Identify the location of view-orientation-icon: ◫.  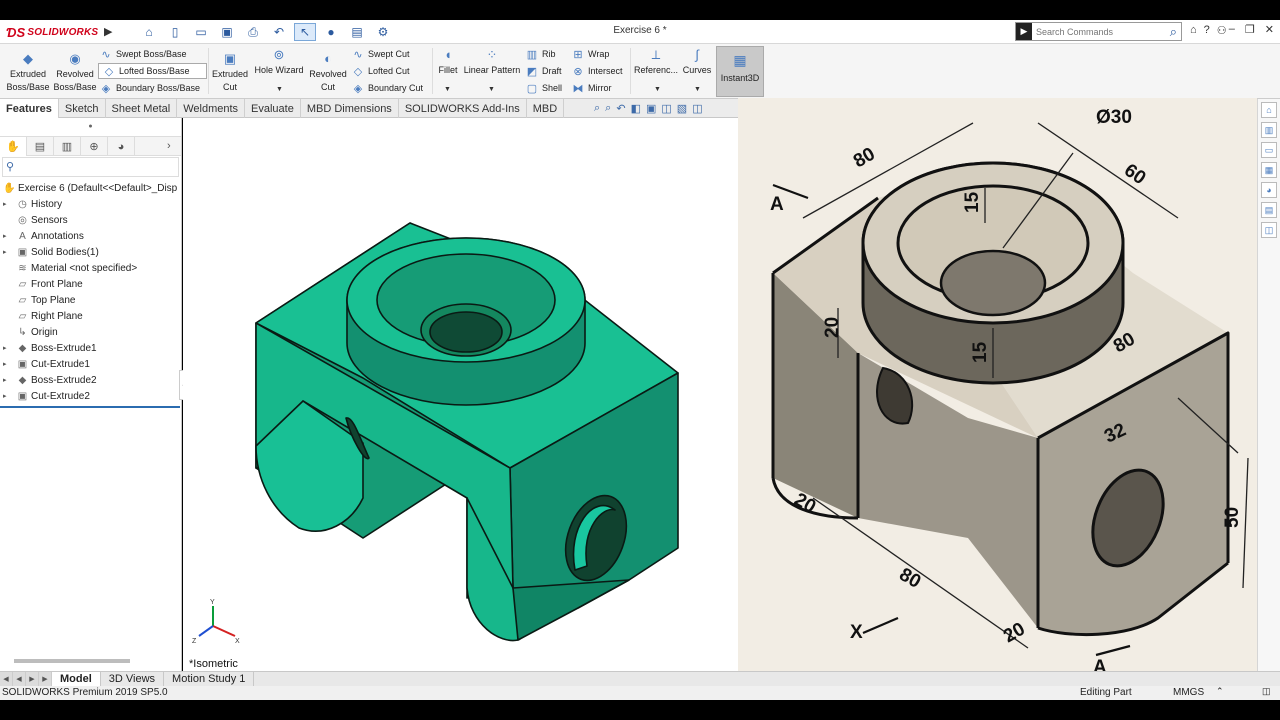
(666, 108).